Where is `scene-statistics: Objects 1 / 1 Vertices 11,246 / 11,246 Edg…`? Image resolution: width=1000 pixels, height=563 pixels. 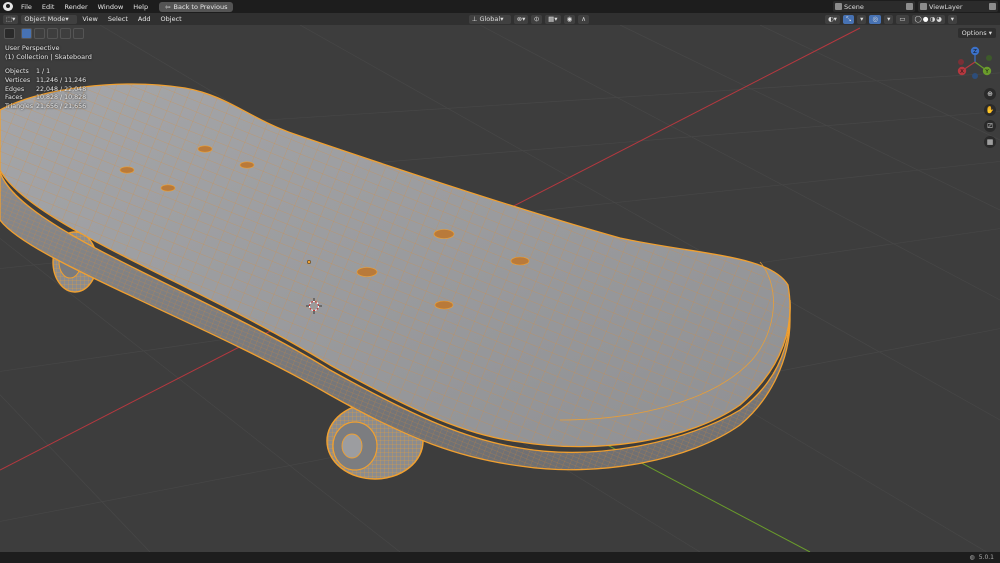 scene-statistics: Objects 1 / 1 Vertices 11,246 / 11,246 Edg… is located at coordinates (45, 90).